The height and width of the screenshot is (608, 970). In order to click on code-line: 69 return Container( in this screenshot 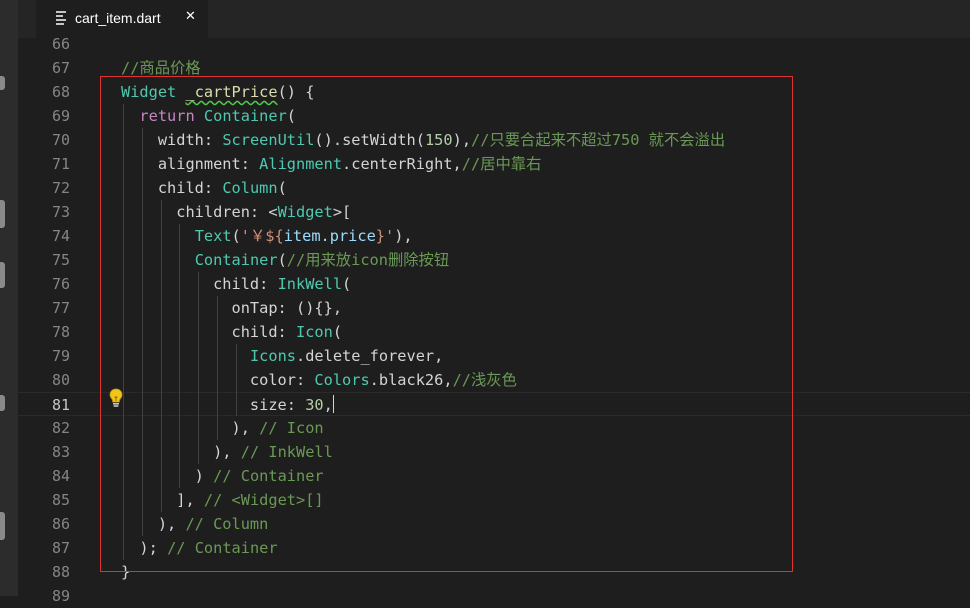, I will do `click(494, 116)`.